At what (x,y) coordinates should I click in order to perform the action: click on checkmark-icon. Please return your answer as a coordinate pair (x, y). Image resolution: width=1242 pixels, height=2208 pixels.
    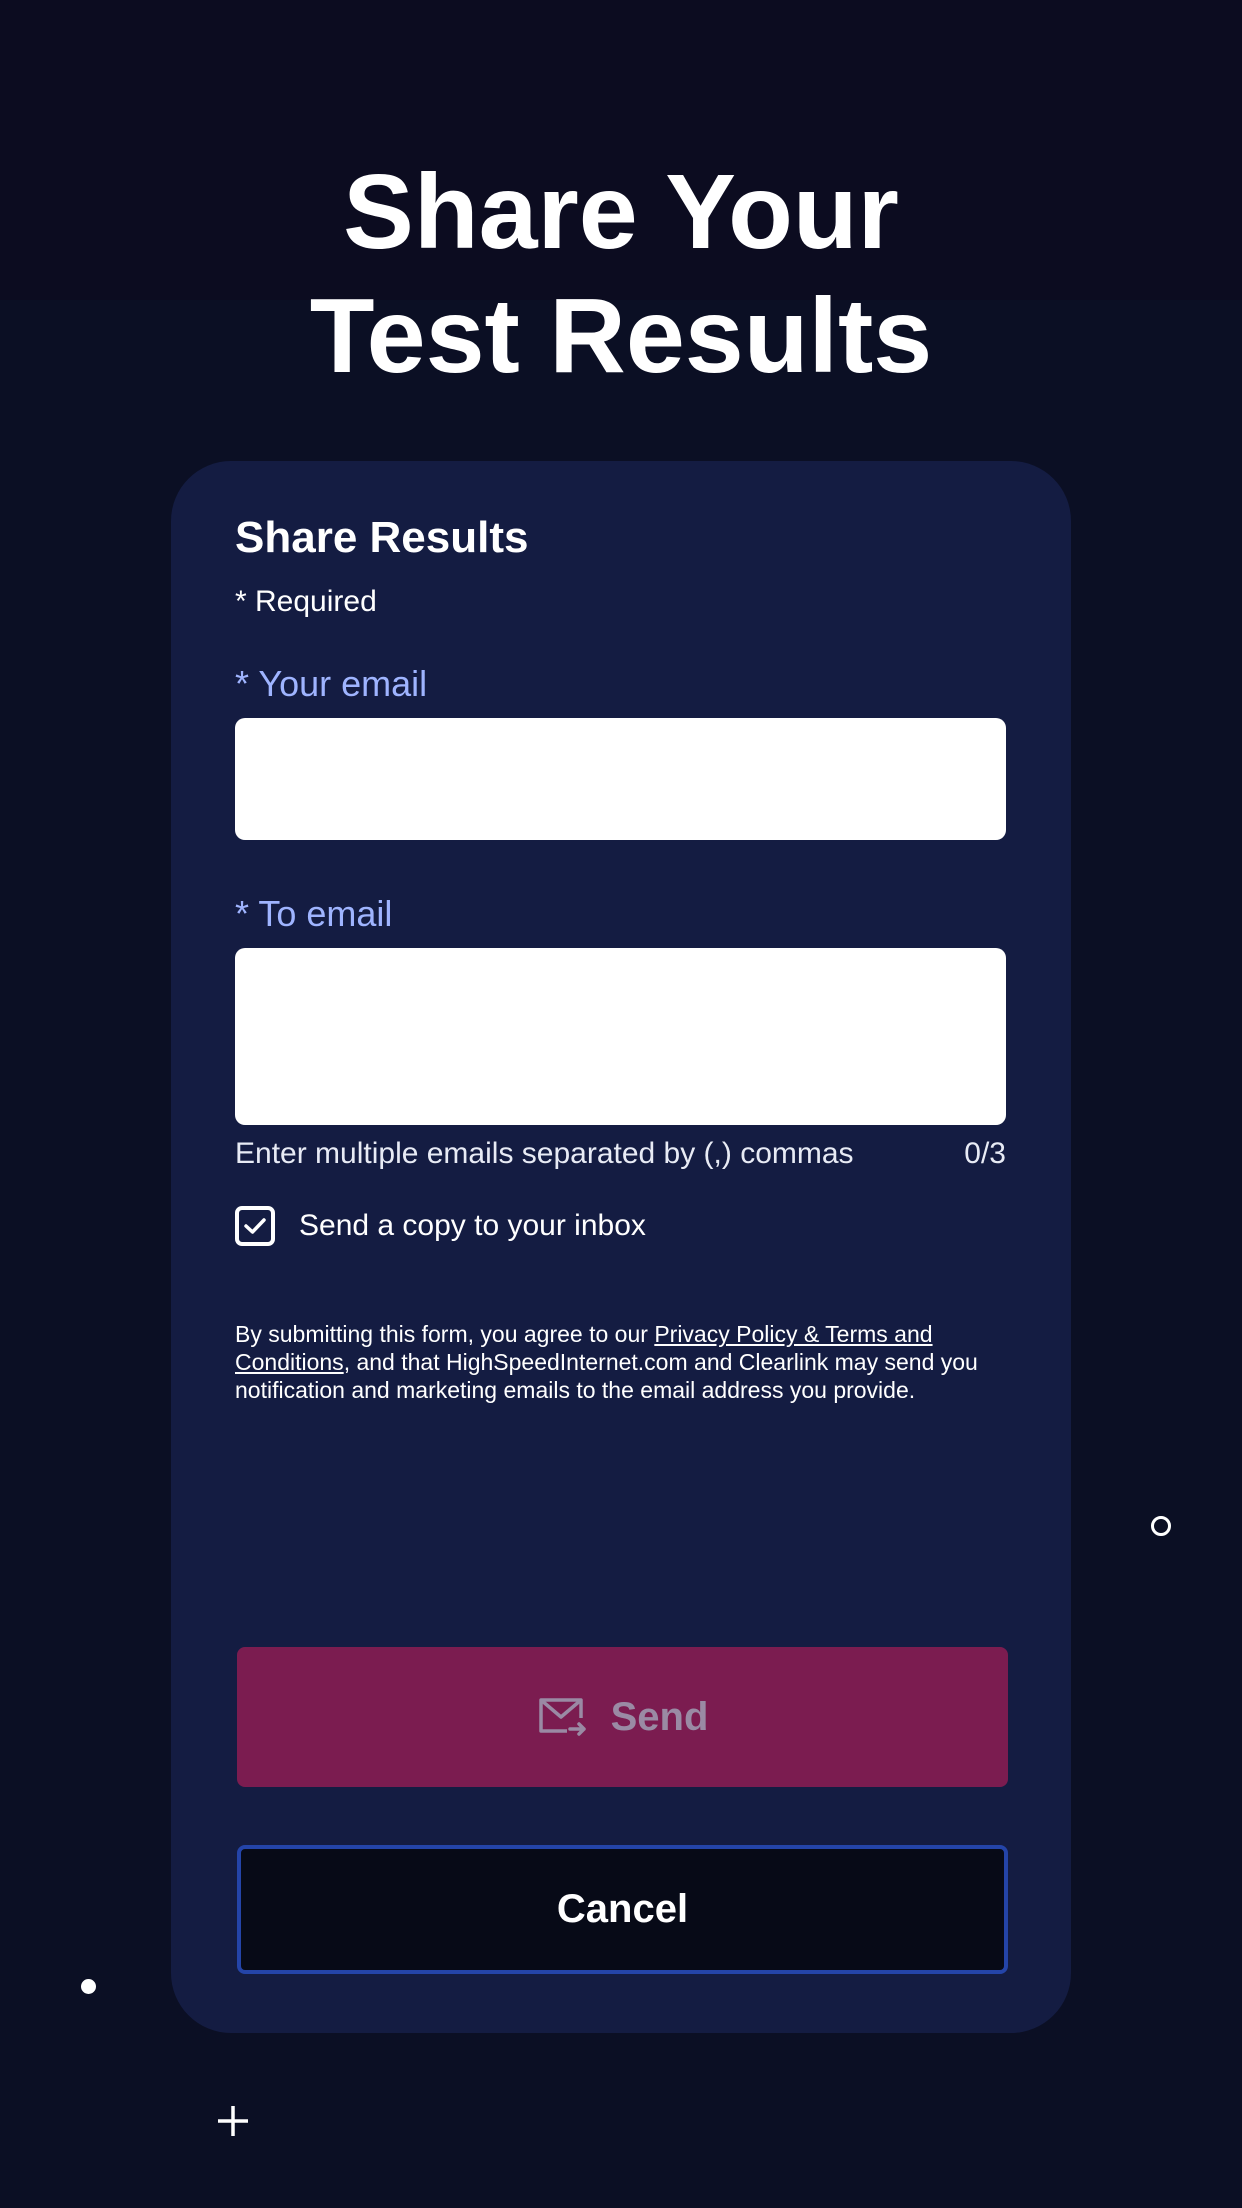
    Looking at the image, I should click on (255, 1226).